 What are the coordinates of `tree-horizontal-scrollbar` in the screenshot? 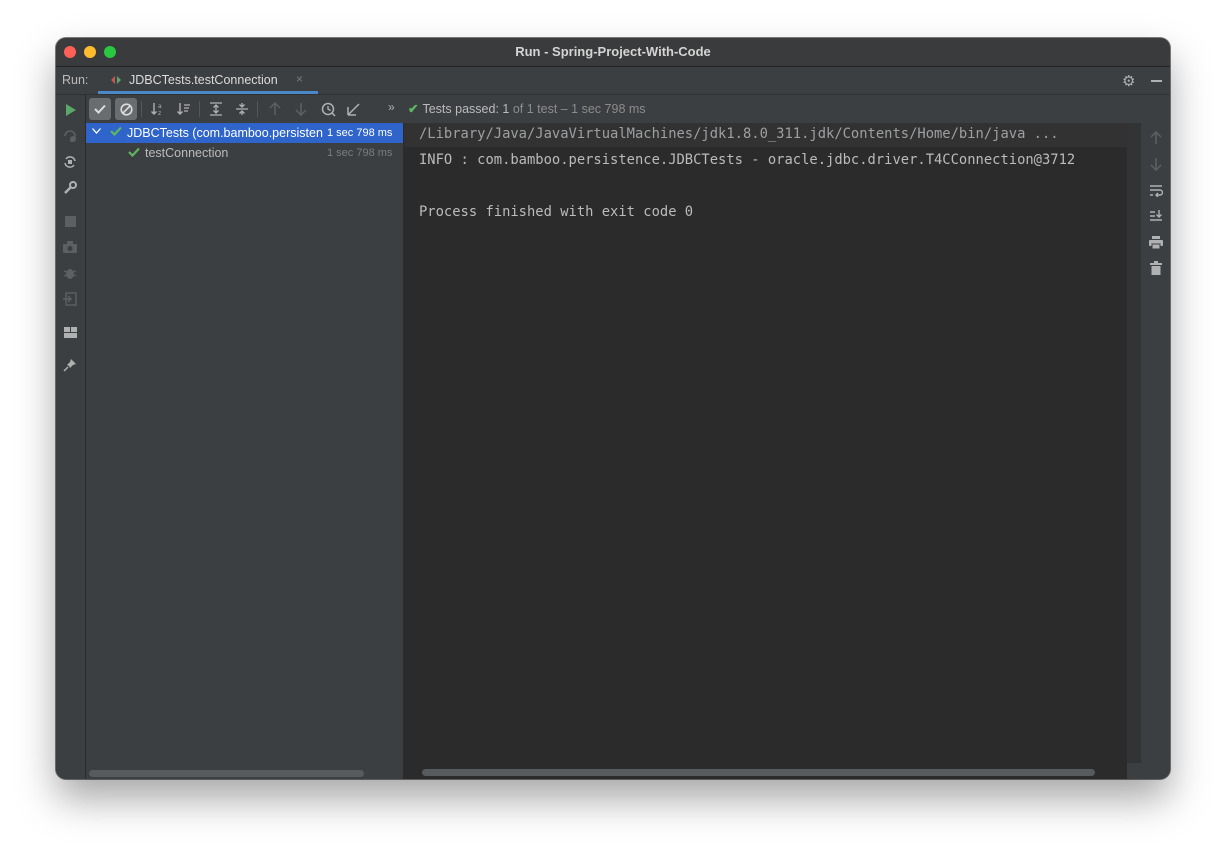 It's located at (226, 773).